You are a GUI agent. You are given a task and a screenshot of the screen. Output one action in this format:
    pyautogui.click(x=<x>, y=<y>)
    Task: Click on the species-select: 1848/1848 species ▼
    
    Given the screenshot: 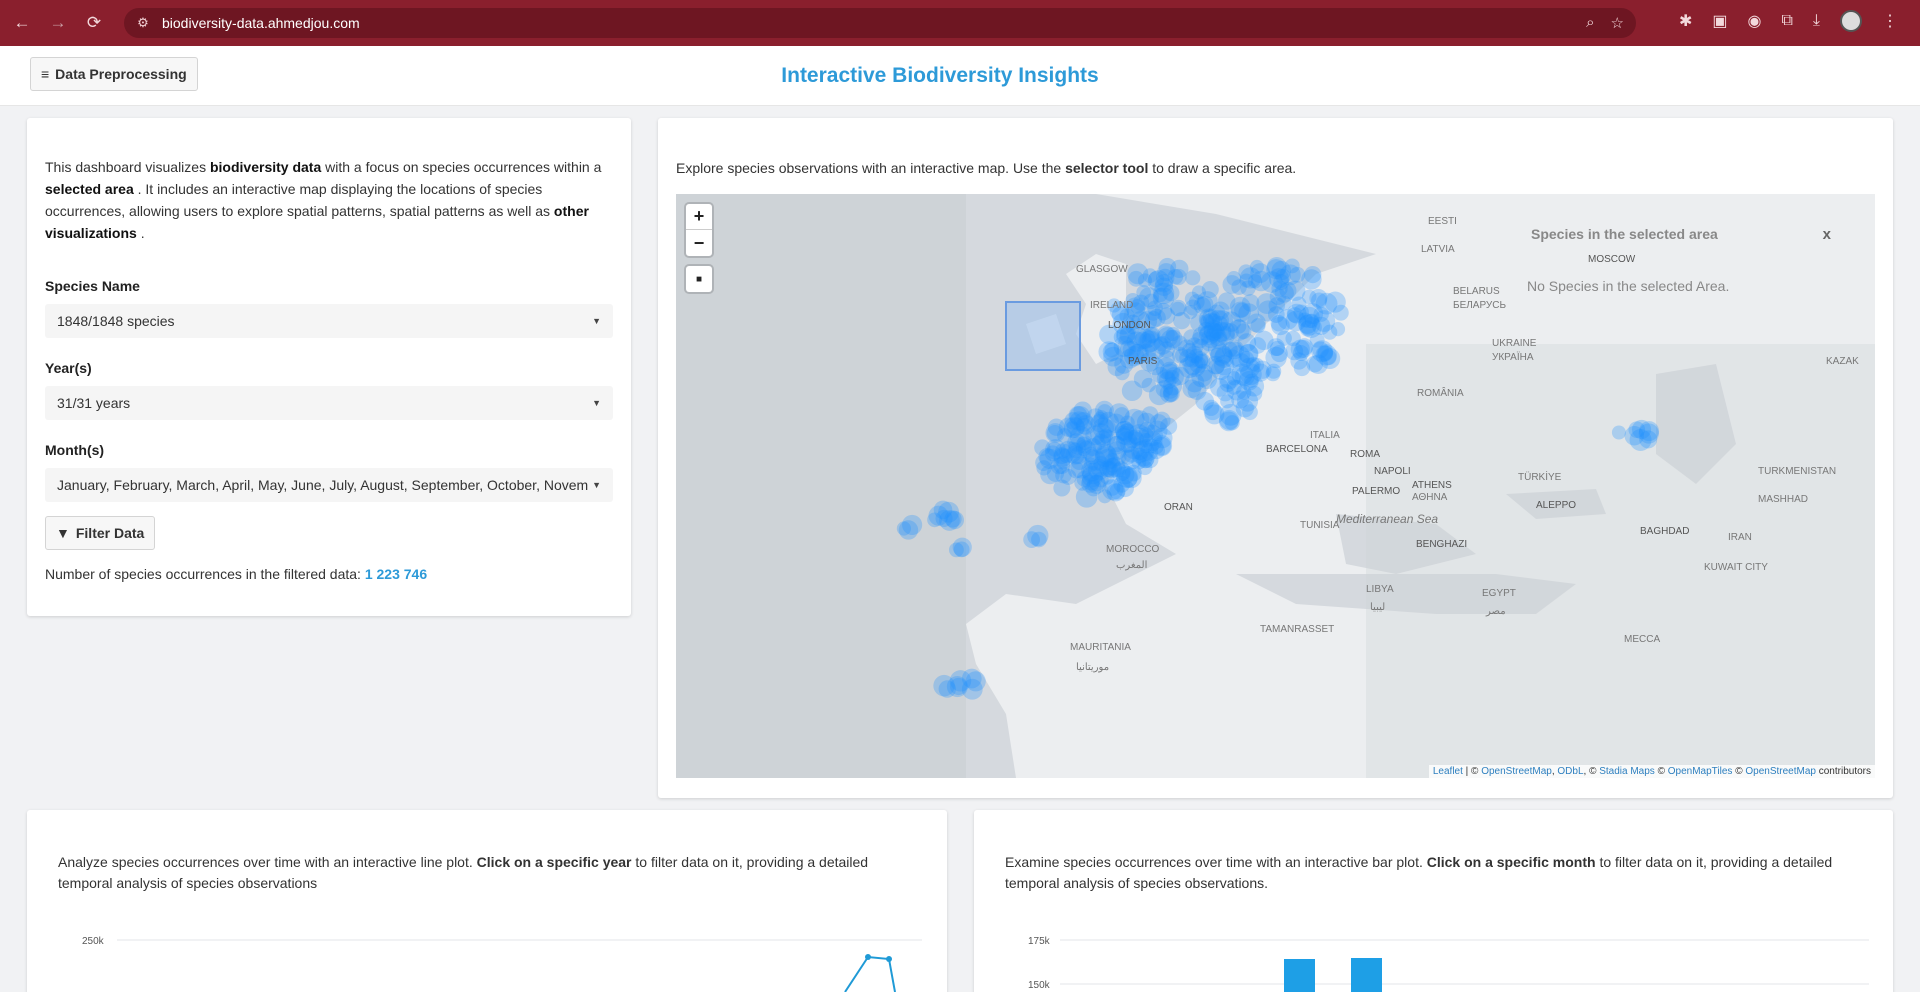 What is the action you would take?
    pyautogui.click(x=329, y=321)
    